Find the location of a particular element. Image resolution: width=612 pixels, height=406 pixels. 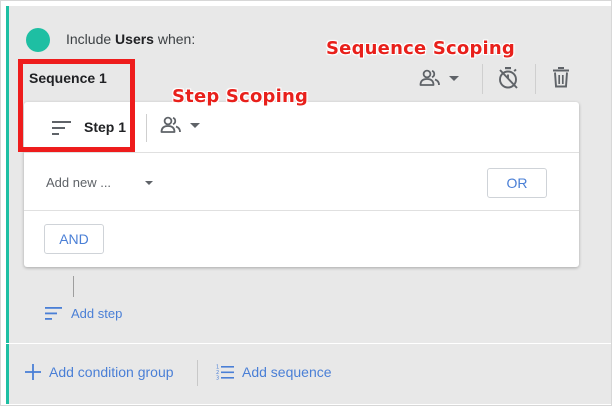

include-statement: Include Users when: is located at coordinates (130, 39).